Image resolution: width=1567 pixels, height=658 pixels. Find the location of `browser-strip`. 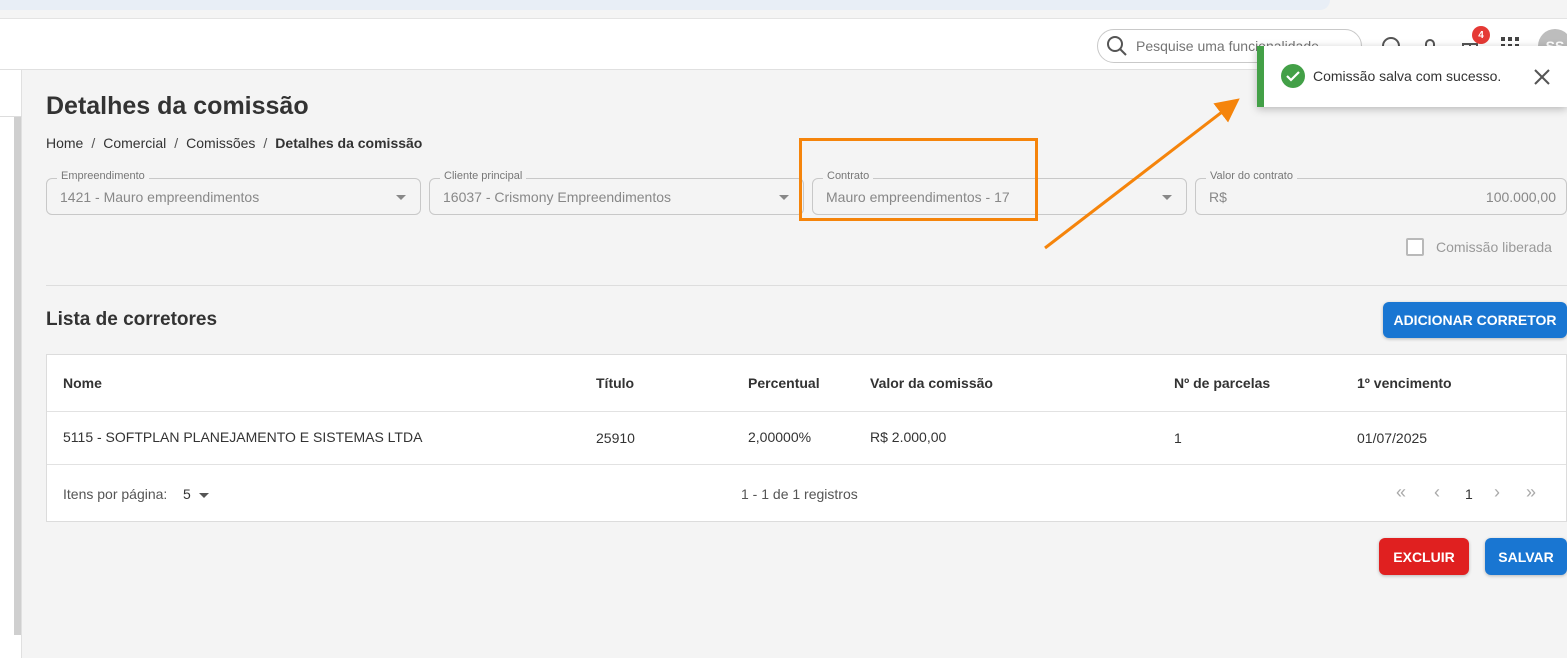

browser-strip is located at coordinates (665, 5).